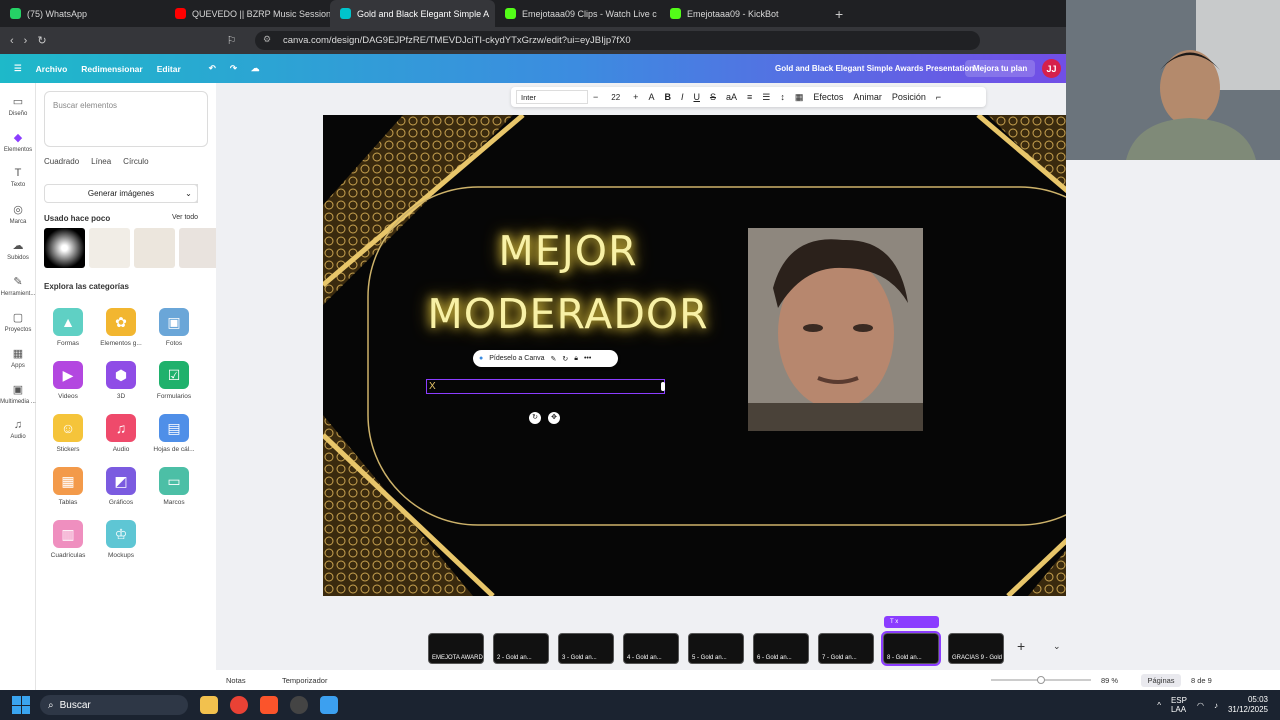 This screenshot has width=1280, height=720. What do you see at coordinates (121, 193) in the screenshot?
I see `generate-images-button: Generar imágenes` at bounding box center [121, 193].